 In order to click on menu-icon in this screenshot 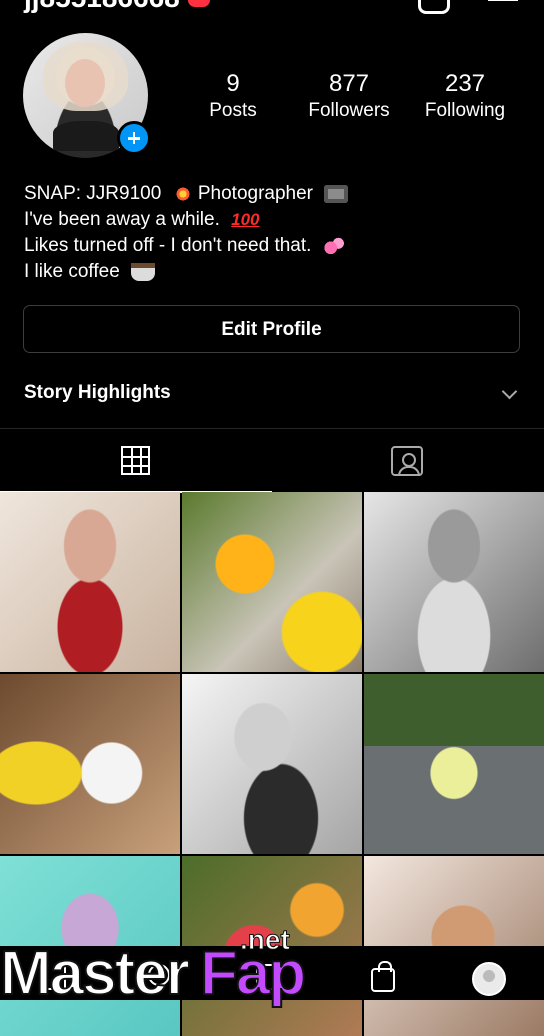, I will do `click(503, 0)`.